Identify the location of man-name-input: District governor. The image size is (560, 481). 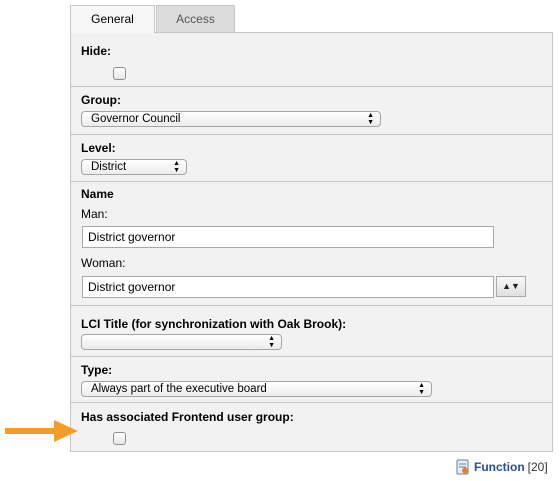
(288, 237).